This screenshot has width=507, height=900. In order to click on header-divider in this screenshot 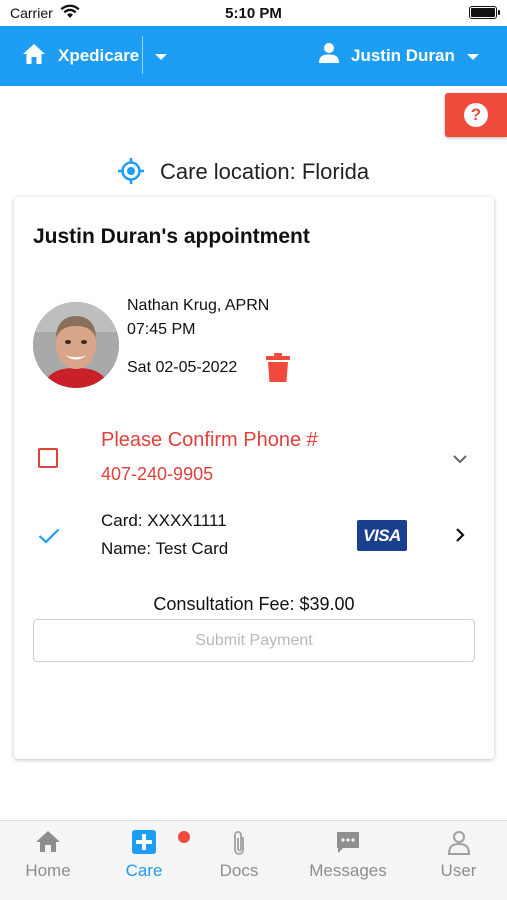, I will do `click(142, 55)`.